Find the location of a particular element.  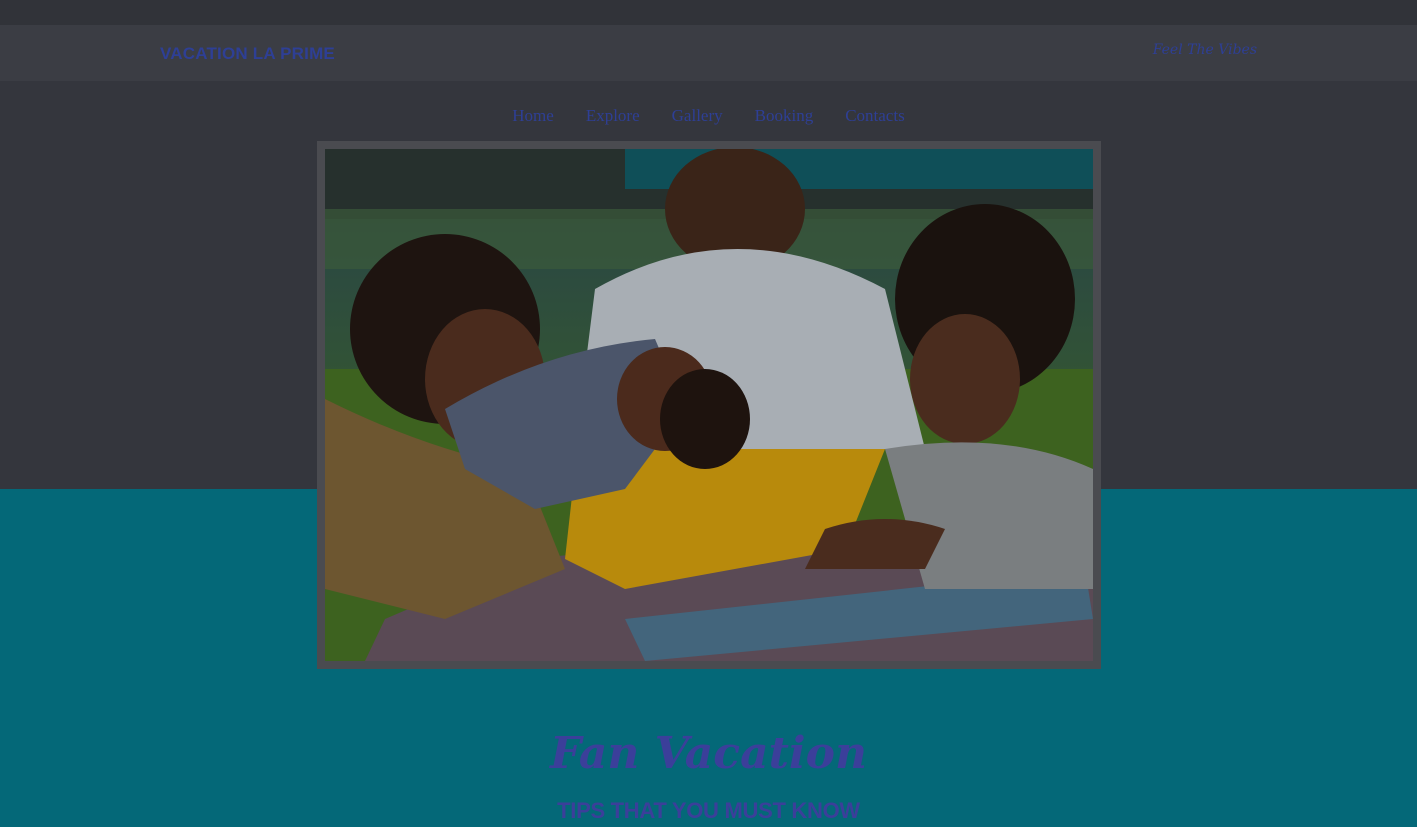

section-title: Fan Vacation is located at coordinates (708, 753).